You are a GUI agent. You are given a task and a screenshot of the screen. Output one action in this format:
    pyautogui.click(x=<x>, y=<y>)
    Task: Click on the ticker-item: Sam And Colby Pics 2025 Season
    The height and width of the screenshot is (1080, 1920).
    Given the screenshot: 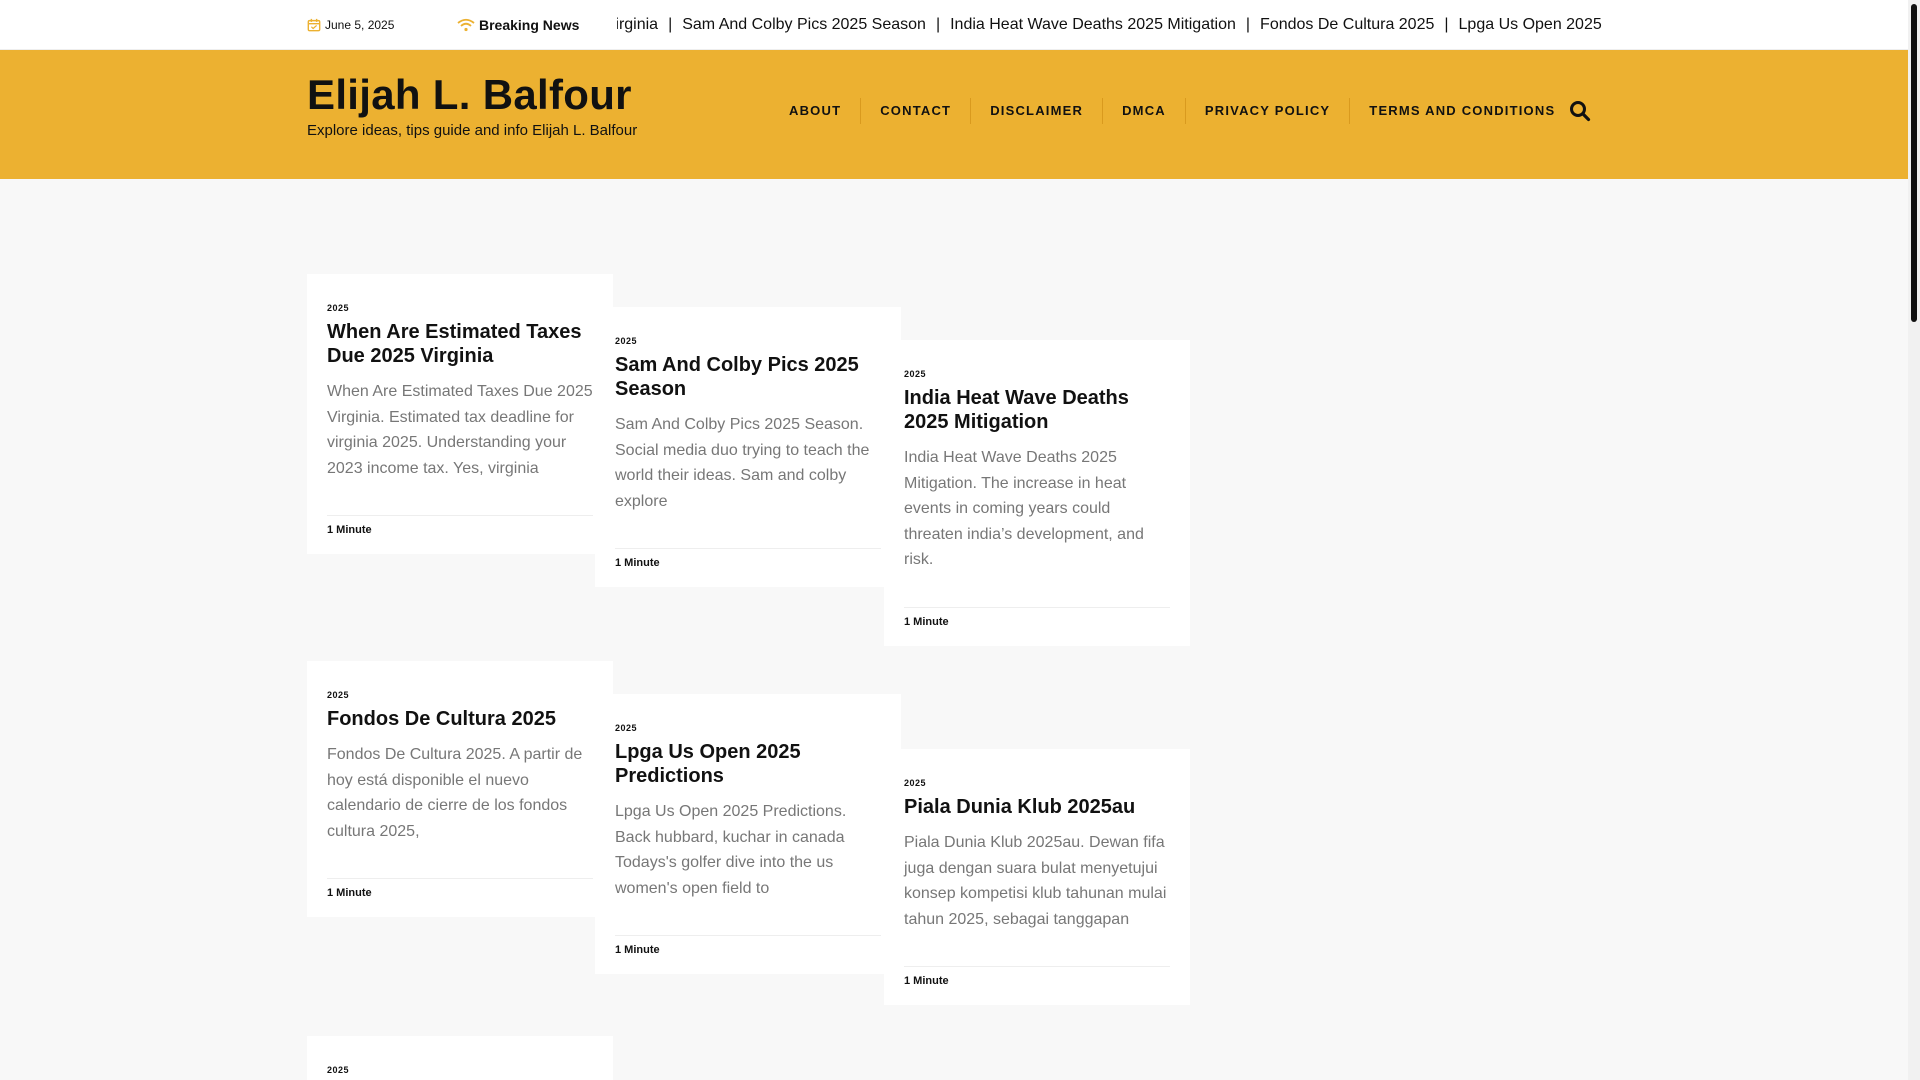 What is the action you would take?
    pyautogui.click(x=804, y=25)
    